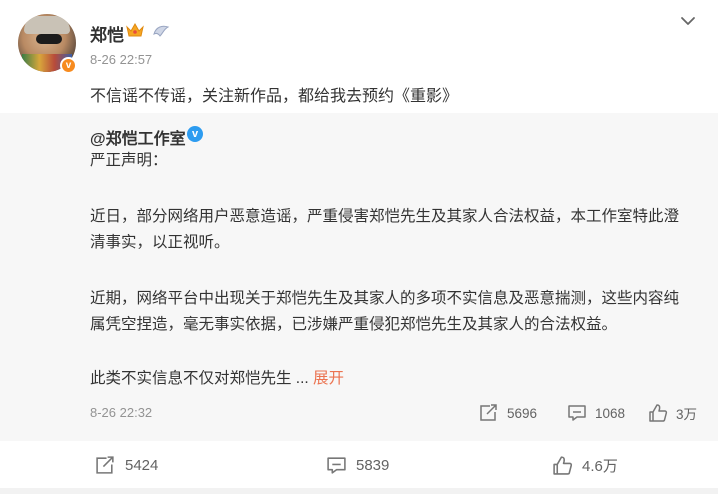 The image size is (718, 494). What do you see at coordinates (121, 59) in the screenshot?
I see `post-time: 8-26 22:57` at bounding box center [121, 59].